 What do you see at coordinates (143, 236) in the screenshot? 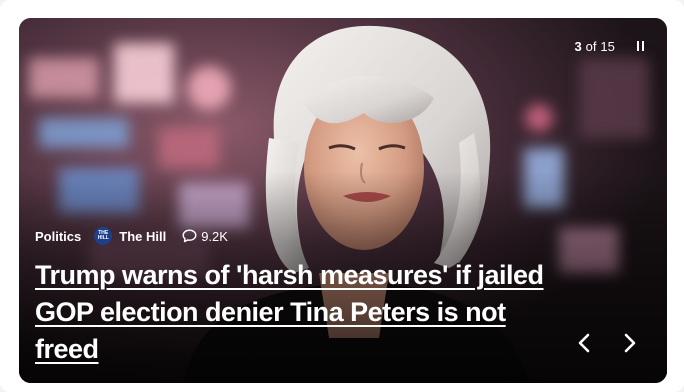
I see `source-name: The Hill` at bounding box center [143, 236].